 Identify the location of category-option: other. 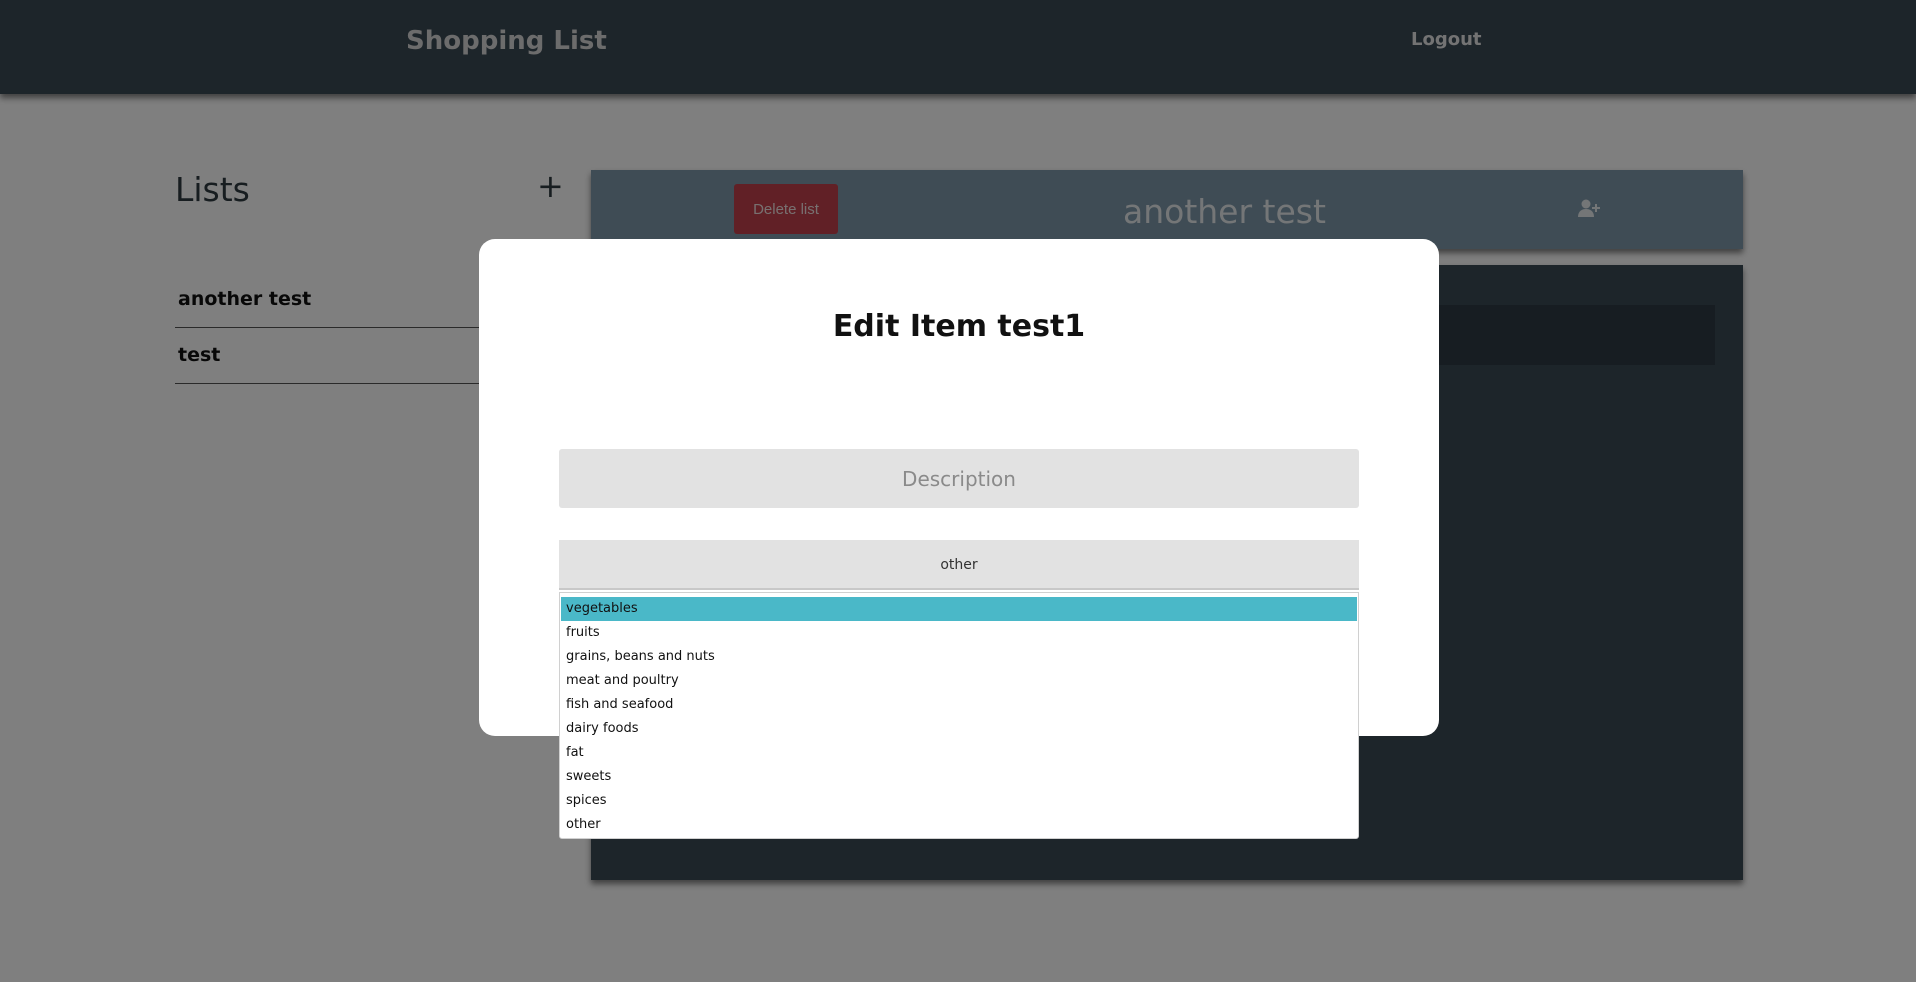
(959, 825).